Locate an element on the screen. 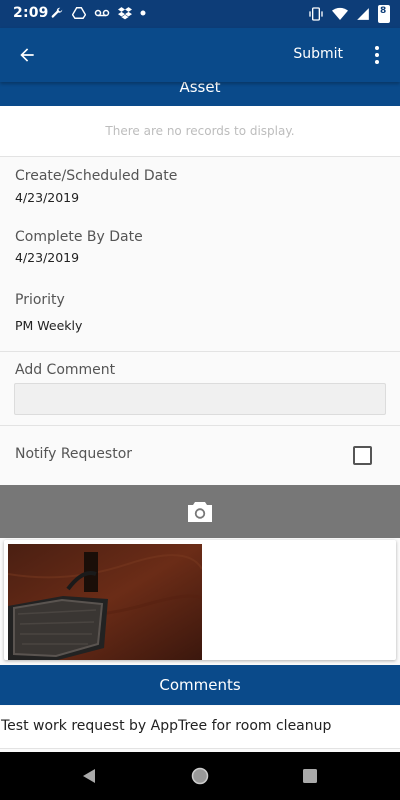  nav-back-icon is located at coordinates (89, 776).